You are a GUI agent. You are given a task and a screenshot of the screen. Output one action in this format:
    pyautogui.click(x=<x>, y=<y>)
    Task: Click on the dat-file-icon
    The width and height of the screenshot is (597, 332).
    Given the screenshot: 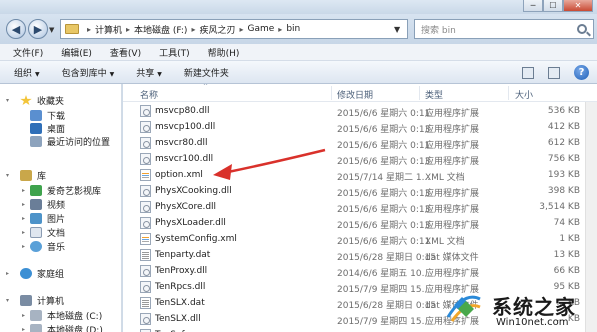 What is the action you would take?
    pyautogui.click(x=145, y=303)
    